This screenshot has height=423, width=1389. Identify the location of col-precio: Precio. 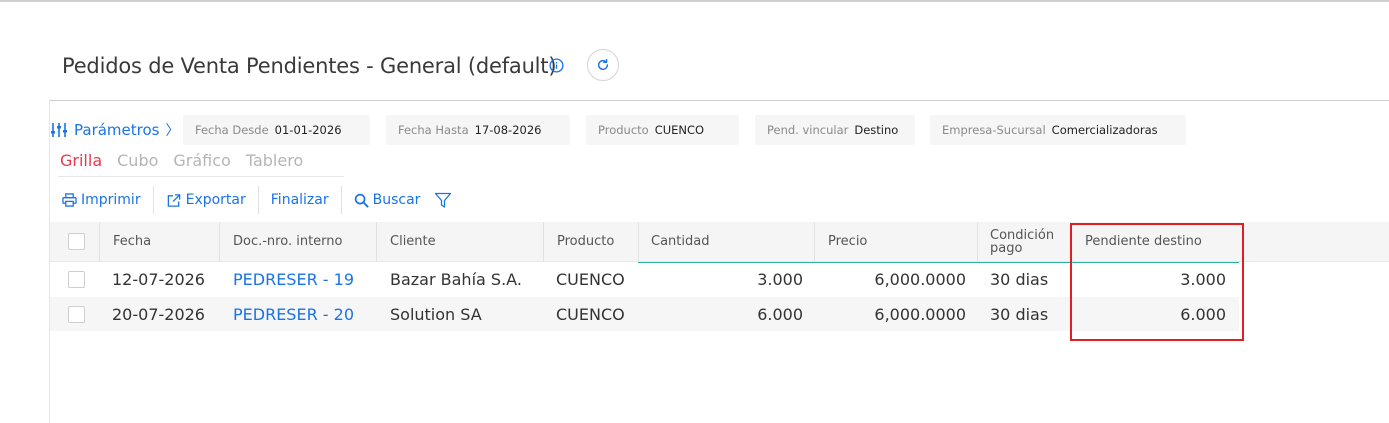
(903, 241).